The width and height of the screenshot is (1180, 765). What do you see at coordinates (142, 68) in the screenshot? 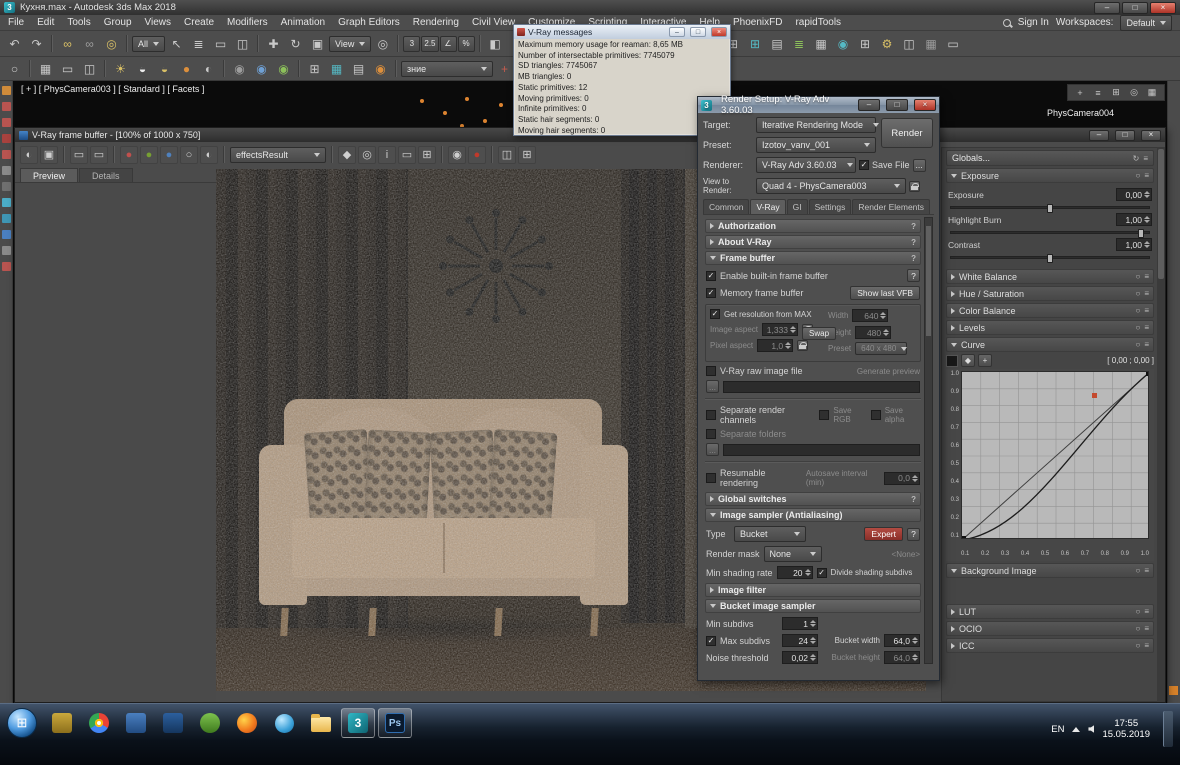
I see `teapot-white-icon: ◒` at bounding box center [142, 68].